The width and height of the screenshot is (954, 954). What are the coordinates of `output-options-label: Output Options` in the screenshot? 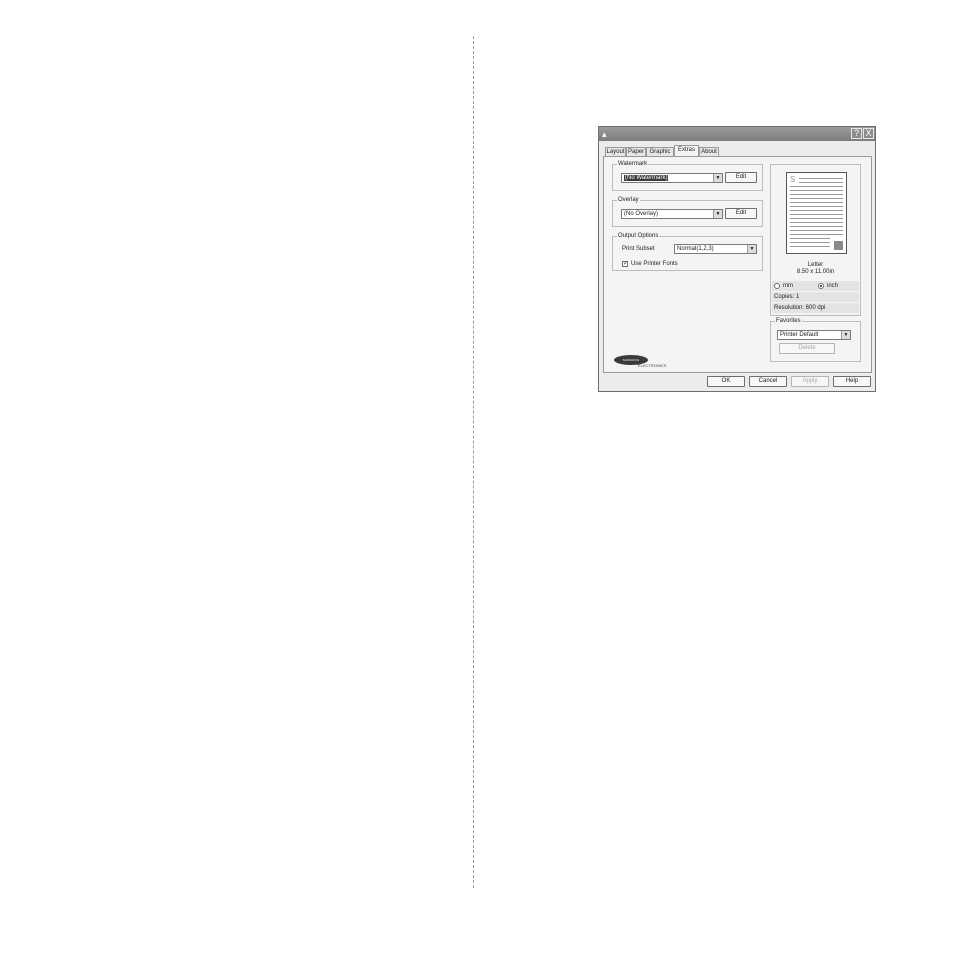 It's located at (638, 236).